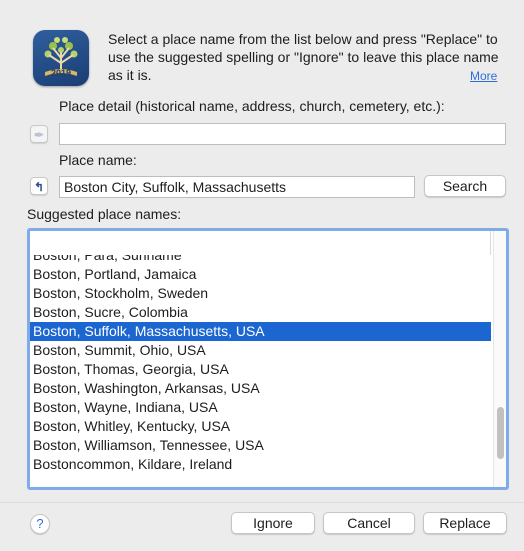  Describe the element at coordinates (260, 243) in the screenshot. I see `list-filter-row` at that location.